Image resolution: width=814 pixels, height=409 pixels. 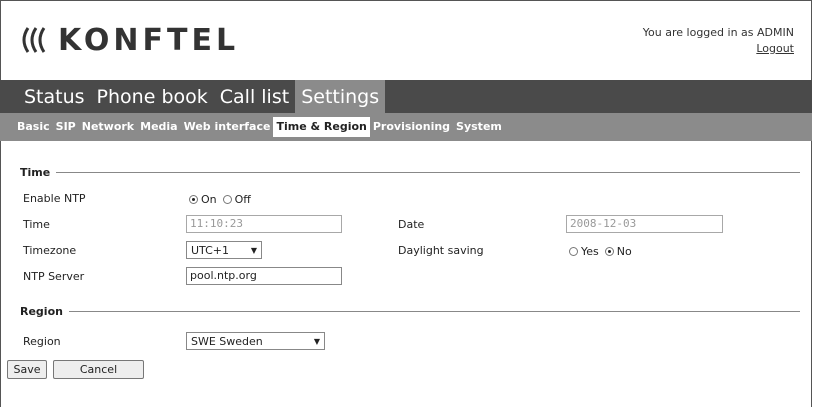 What do you see at coordinates (227, 127) in the screenshot?
I see `subtab-web-interface: Web interface` at bounding box center [227, 127].